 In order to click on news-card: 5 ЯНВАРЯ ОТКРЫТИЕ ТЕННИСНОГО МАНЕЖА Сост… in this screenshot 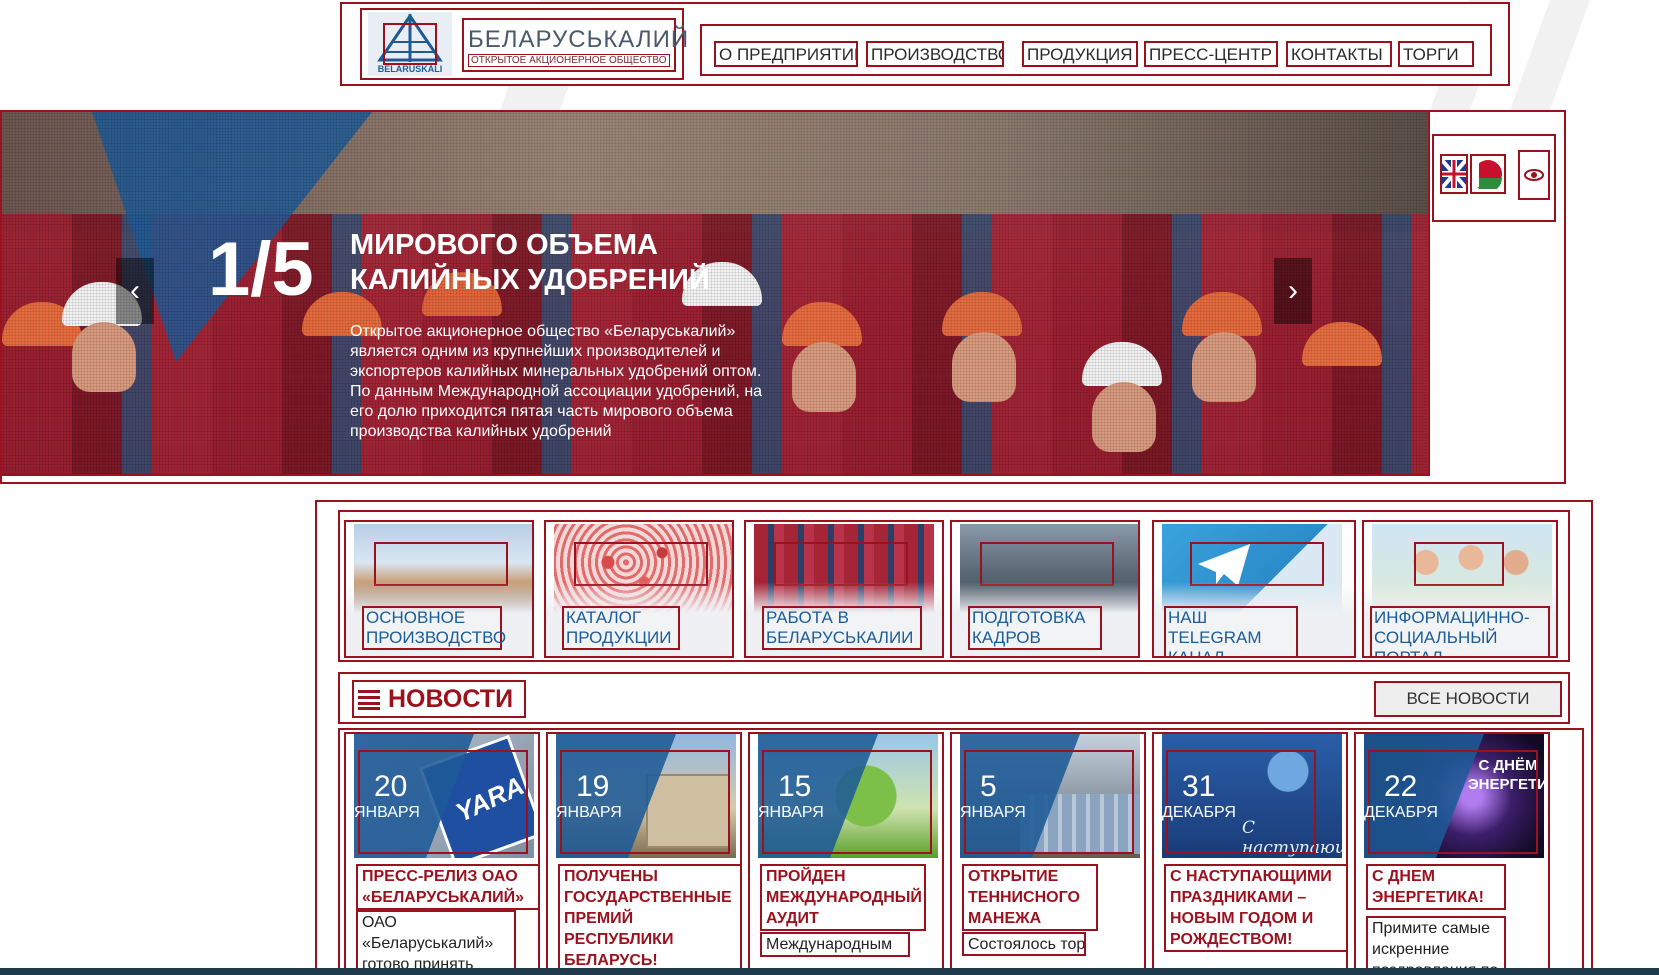, I will do `click(1048, 853)`.